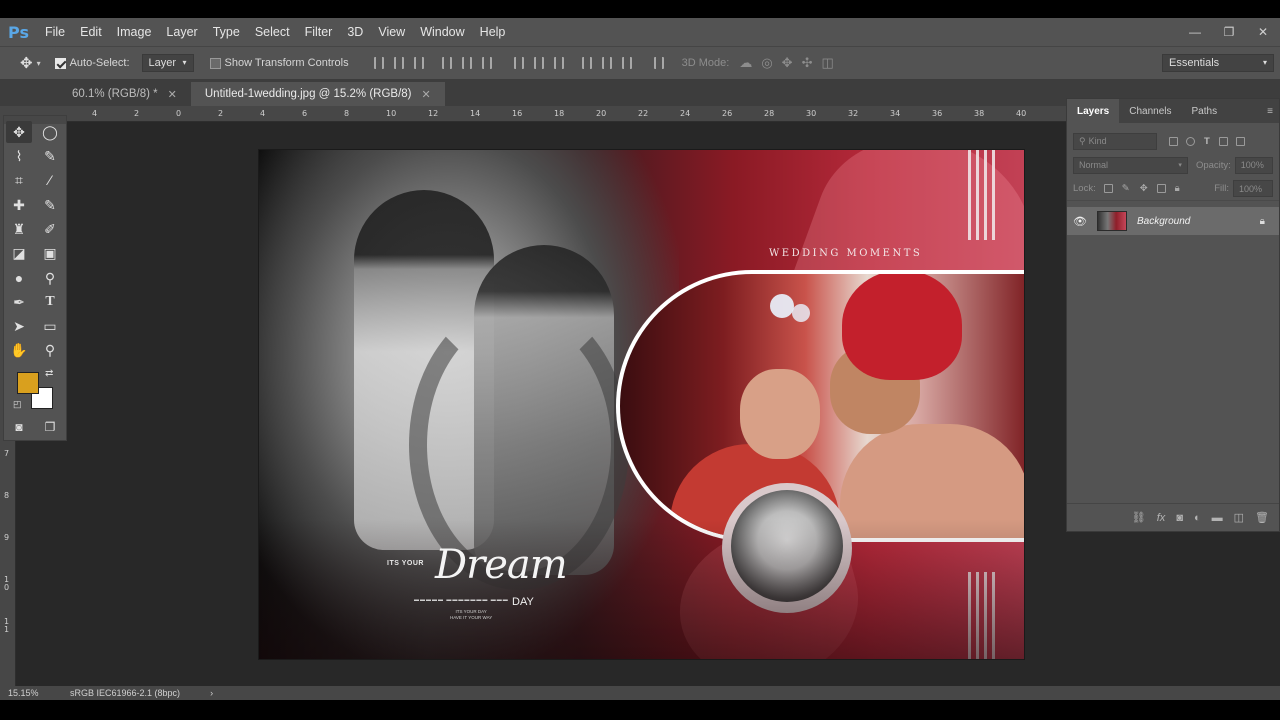 The image size is (1280, 720). I want to click on layer-name: Background, so click(1198, 221).